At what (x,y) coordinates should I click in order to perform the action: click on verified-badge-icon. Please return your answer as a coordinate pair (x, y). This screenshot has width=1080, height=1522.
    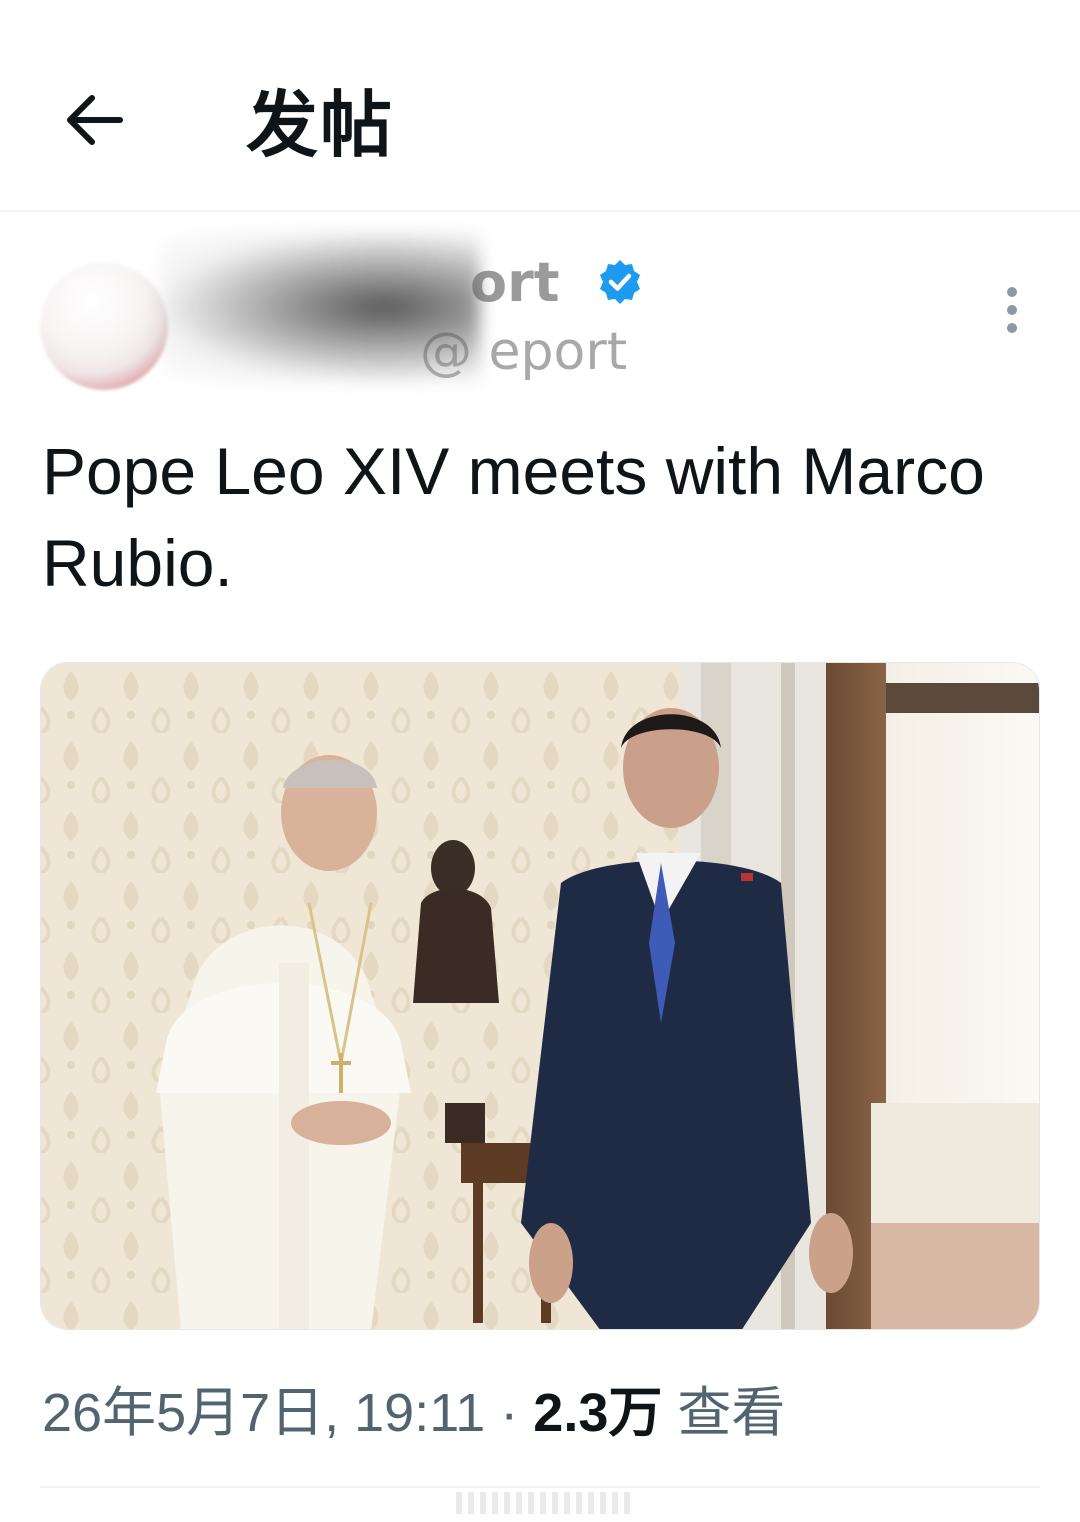
    Looking at the image, I should click on (620, 282).